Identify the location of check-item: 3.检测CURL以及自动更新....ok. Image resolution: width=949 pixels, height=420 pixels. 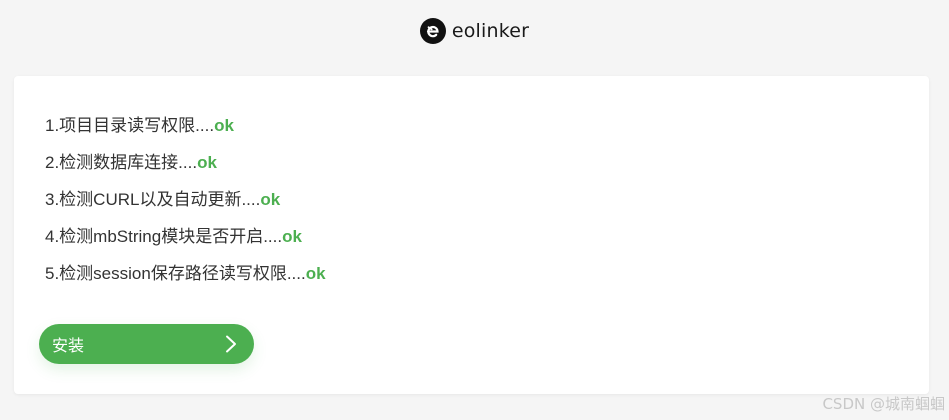
(185, 206).